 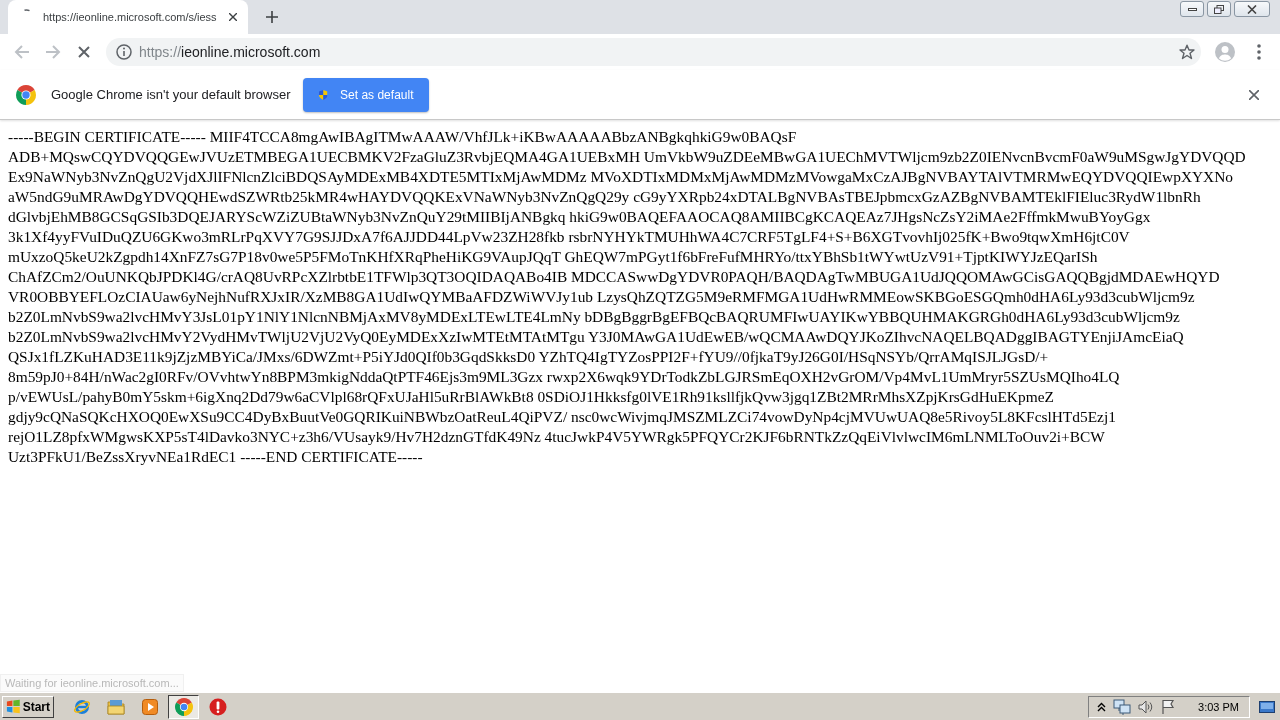 What do you see at coordinates (1122, 706) in the screenshot?
I see `network-icon` at bounding box center [1122, 706].